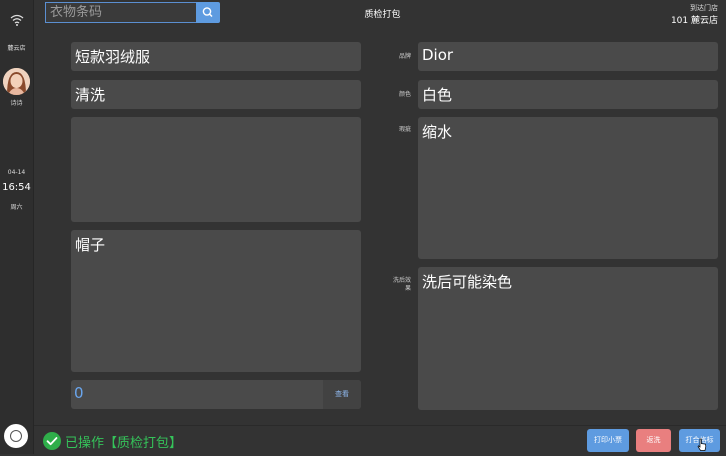 The image size is (726, 456). What do you see at coordinates (608, 440) in the screenshot?
I see `print-receipt-button: 打印小票` at bounding box center [608, 440].